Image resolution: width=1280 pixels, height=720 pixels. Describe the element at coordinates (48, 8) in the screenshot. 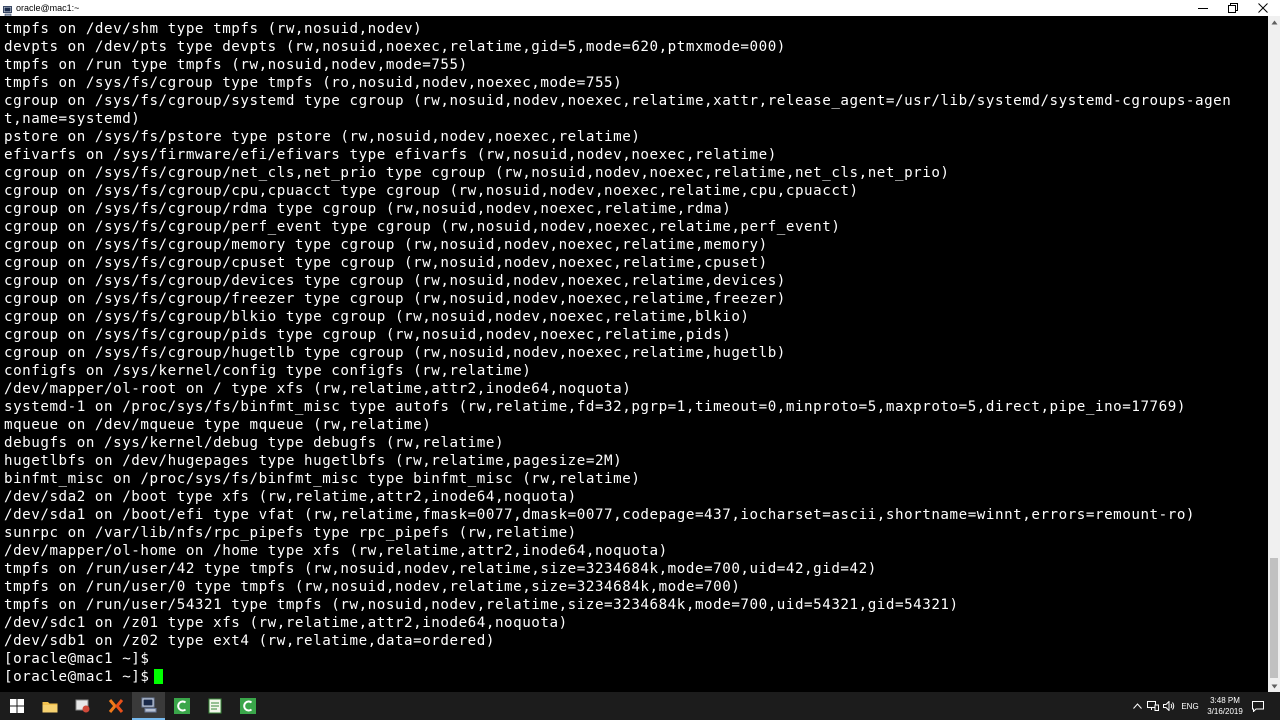

I see `window-title: oracle@mac1:~` at that location.